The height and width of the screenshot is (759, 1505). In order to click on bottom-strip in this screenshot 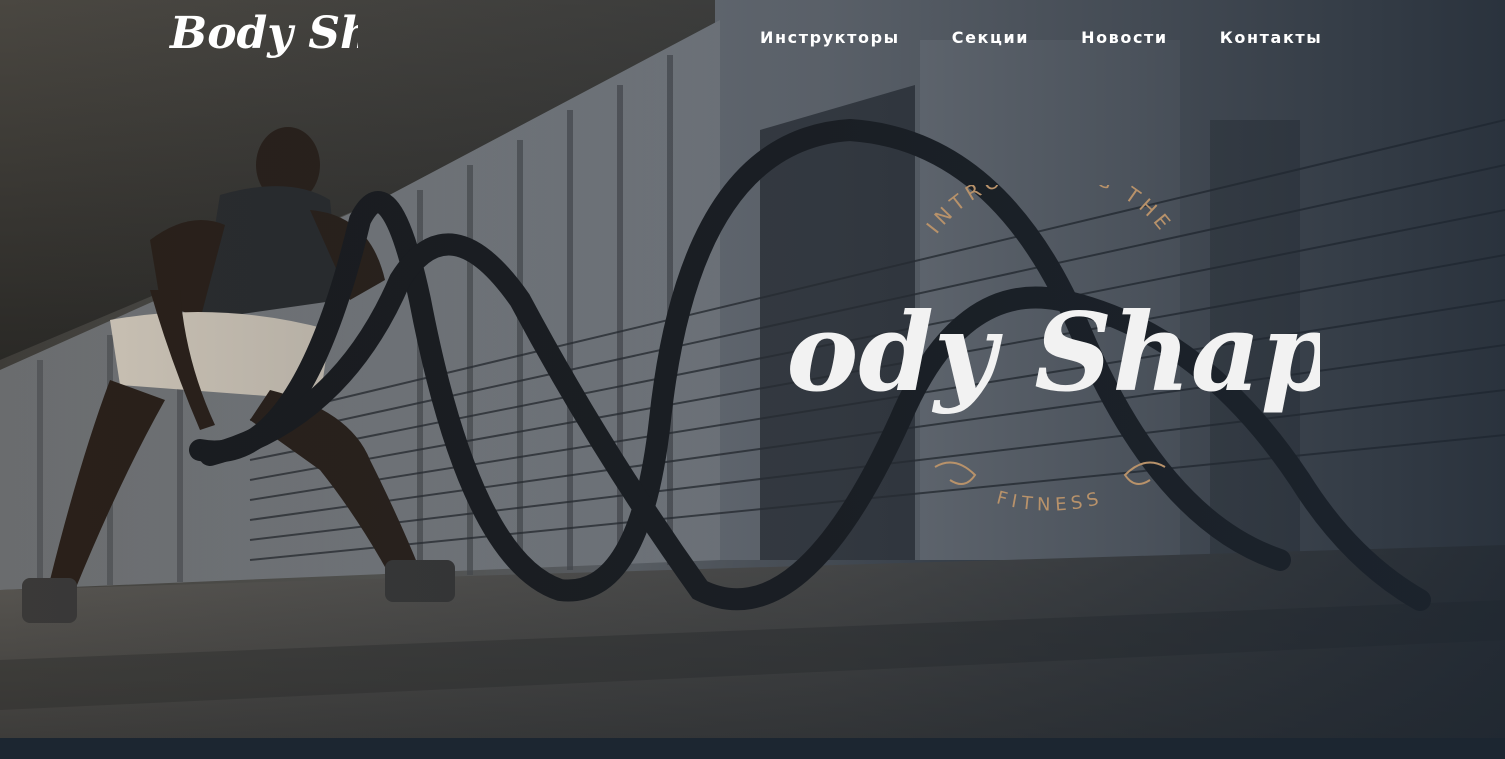, I will do `click(752, 748)`.